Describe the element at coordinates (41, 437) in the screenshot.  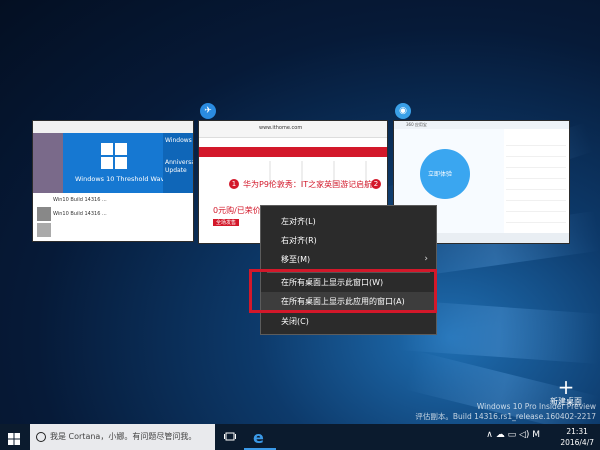
I see `cortana-icon` at that location.